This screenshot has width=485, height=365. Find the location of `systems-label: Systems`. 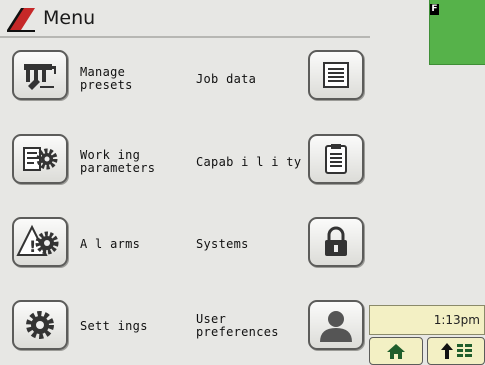

systems-label: Systems is located at coordinates (222, 244).